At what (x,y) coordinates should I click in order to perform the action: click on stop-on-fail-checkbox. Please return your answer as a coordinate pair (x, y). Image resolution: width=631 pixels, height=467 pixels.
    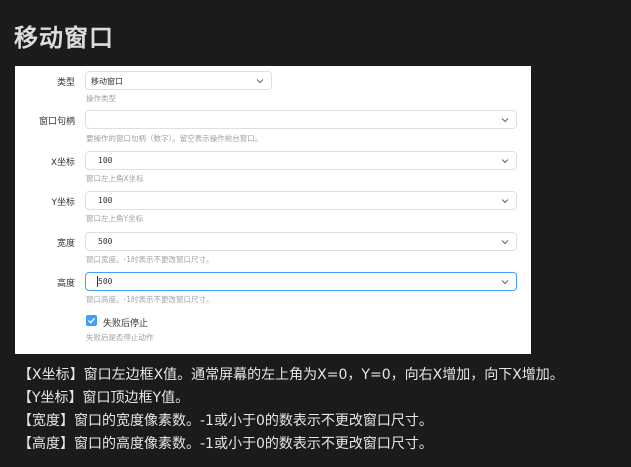
    Looking at the image, I should click on (91, 320).